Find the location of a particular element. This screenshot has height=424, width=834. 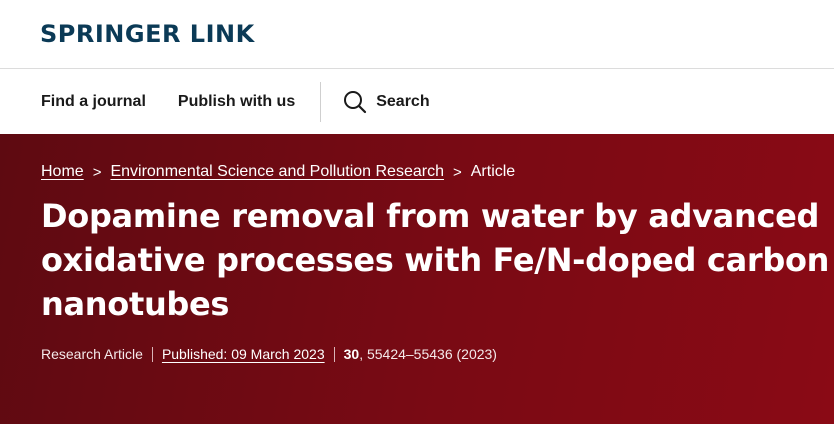

find-journal-link: Find a journal is located at coordinates (93, 102).